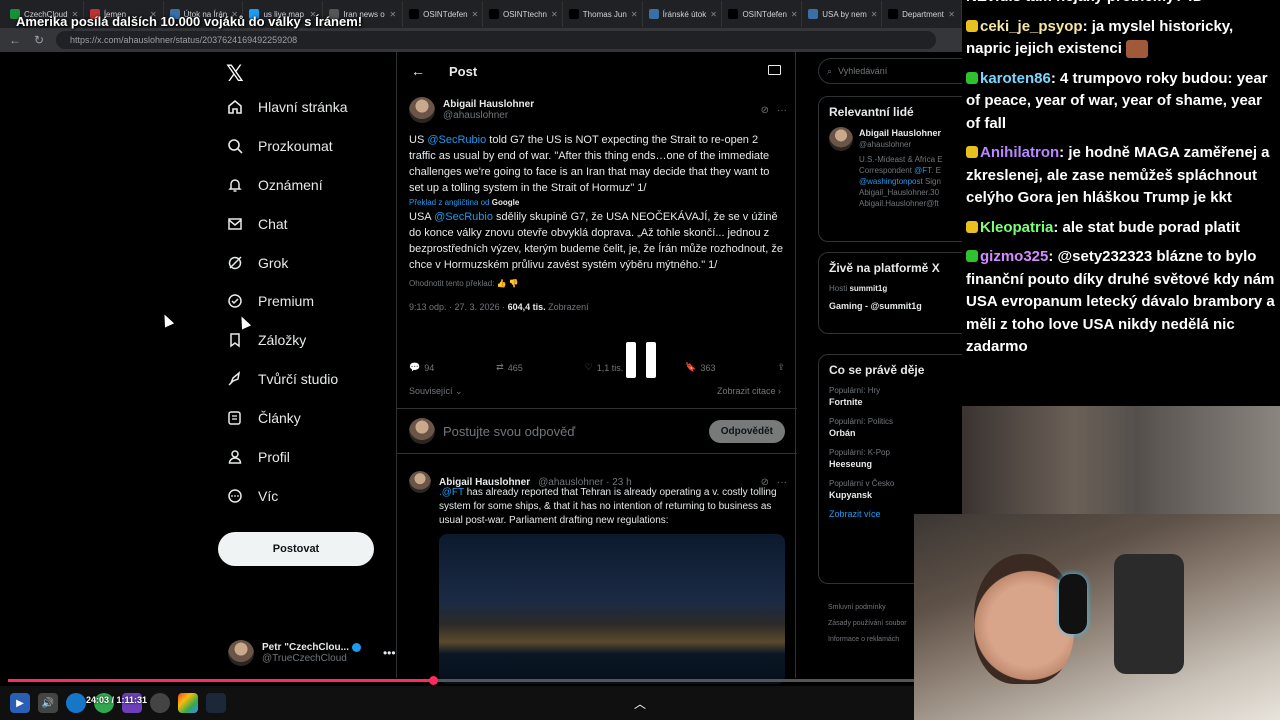  I want to click on trend-item: Populární: Politics Orbán, so click(895, 427).